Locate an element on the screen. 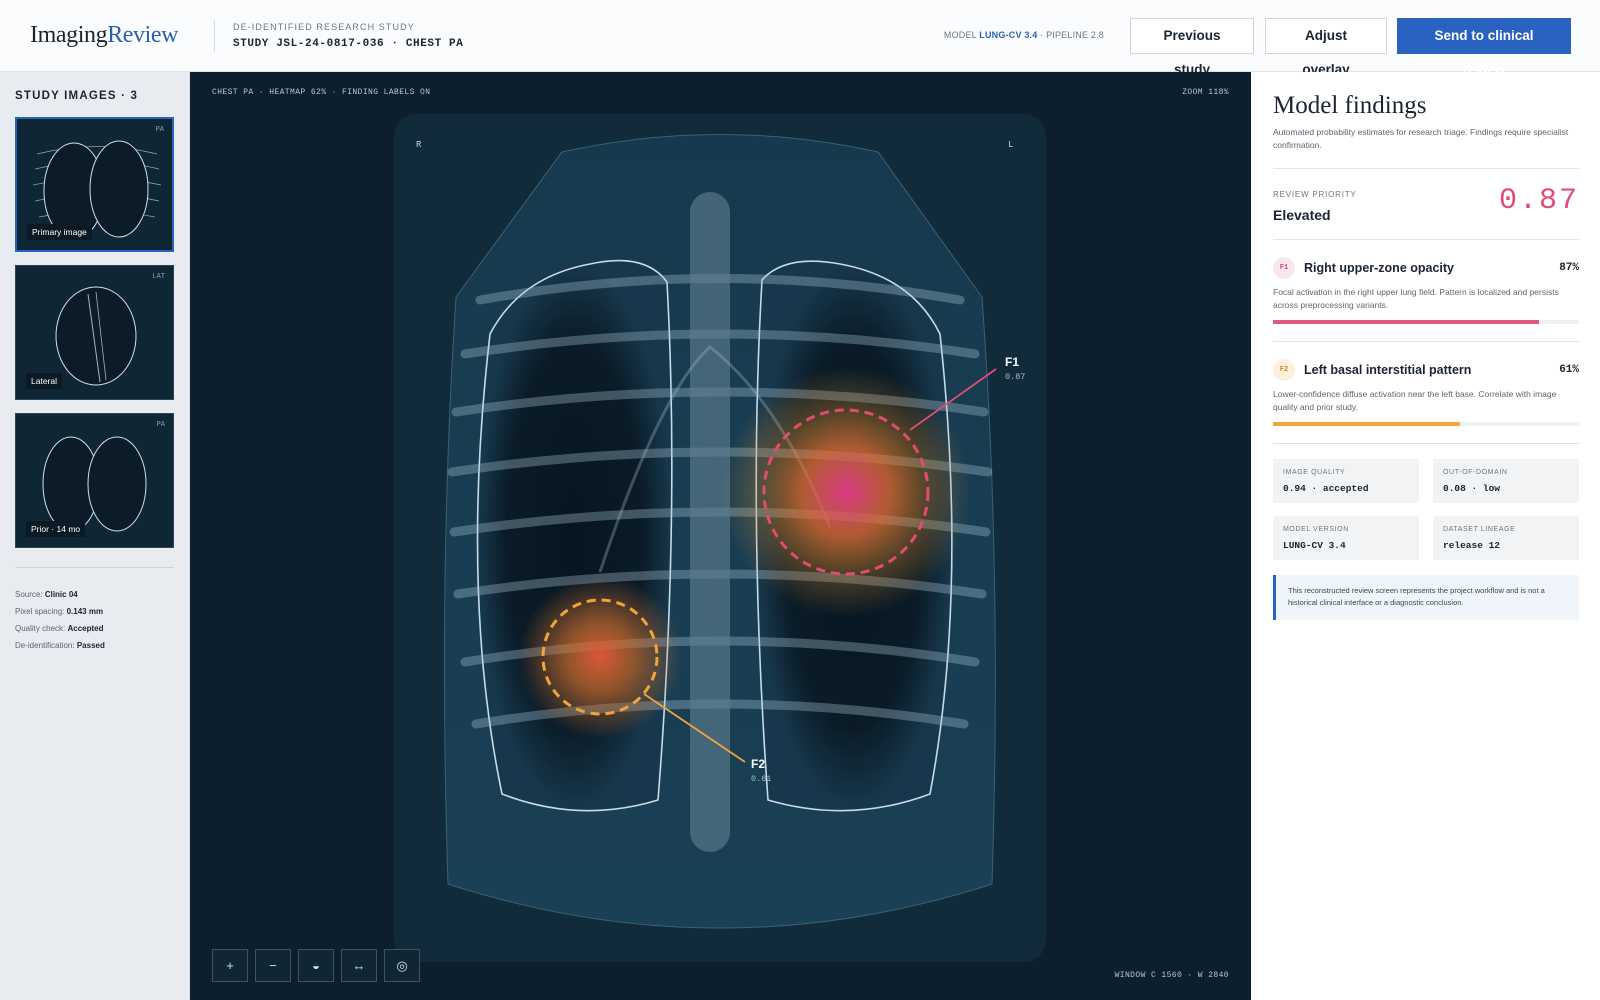  card-key: IMAGE QUALITY is located at coordinates (1314, 472).